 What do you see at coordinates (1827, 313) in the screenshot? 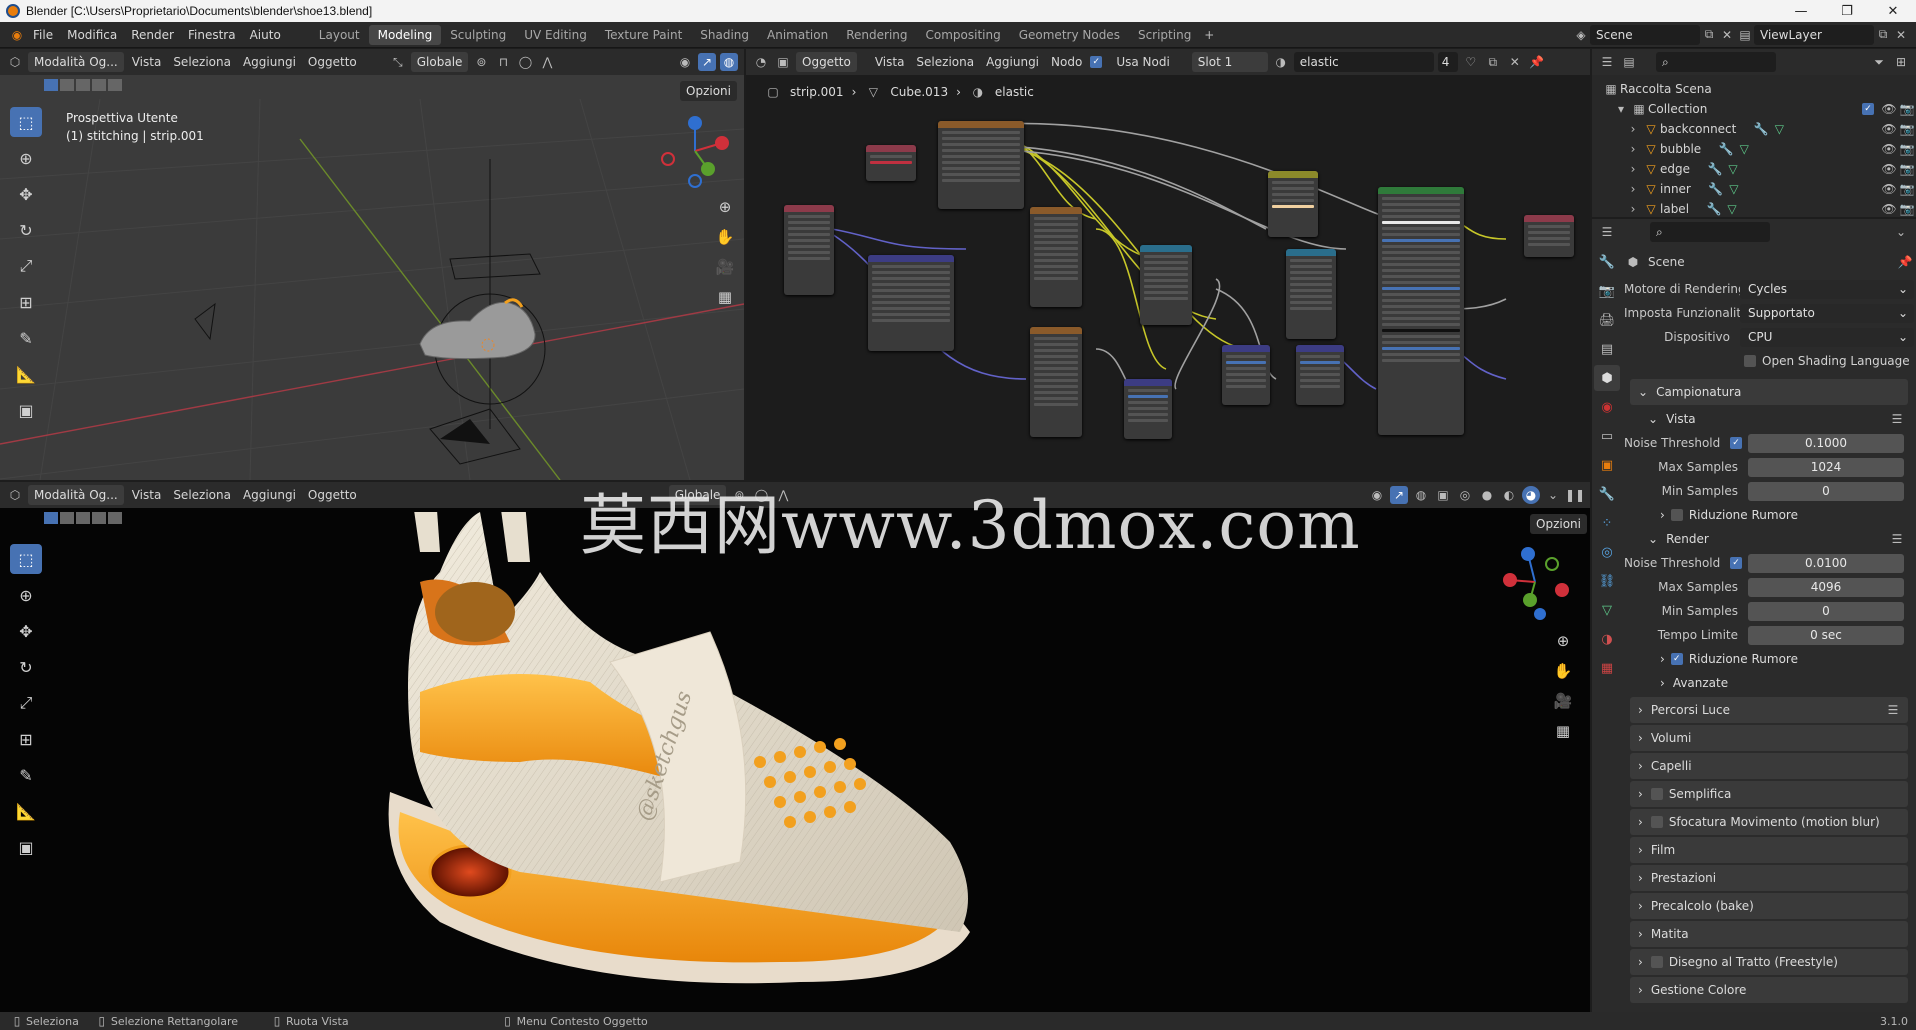
I see `feature-set-dropdown: Supportato ⌄` at bounding box center [1827, 313].